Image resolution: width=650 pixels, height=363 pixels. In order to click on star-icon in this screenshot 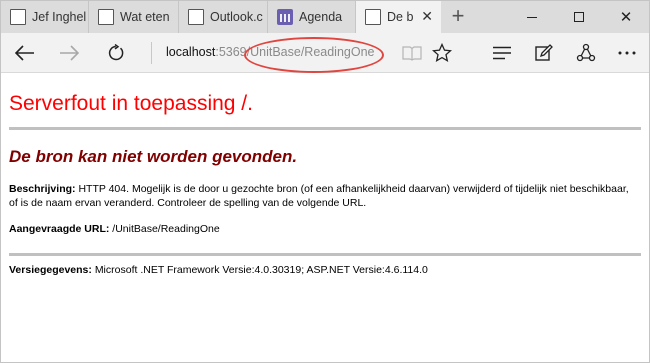, I will do `click(442, 53)`.